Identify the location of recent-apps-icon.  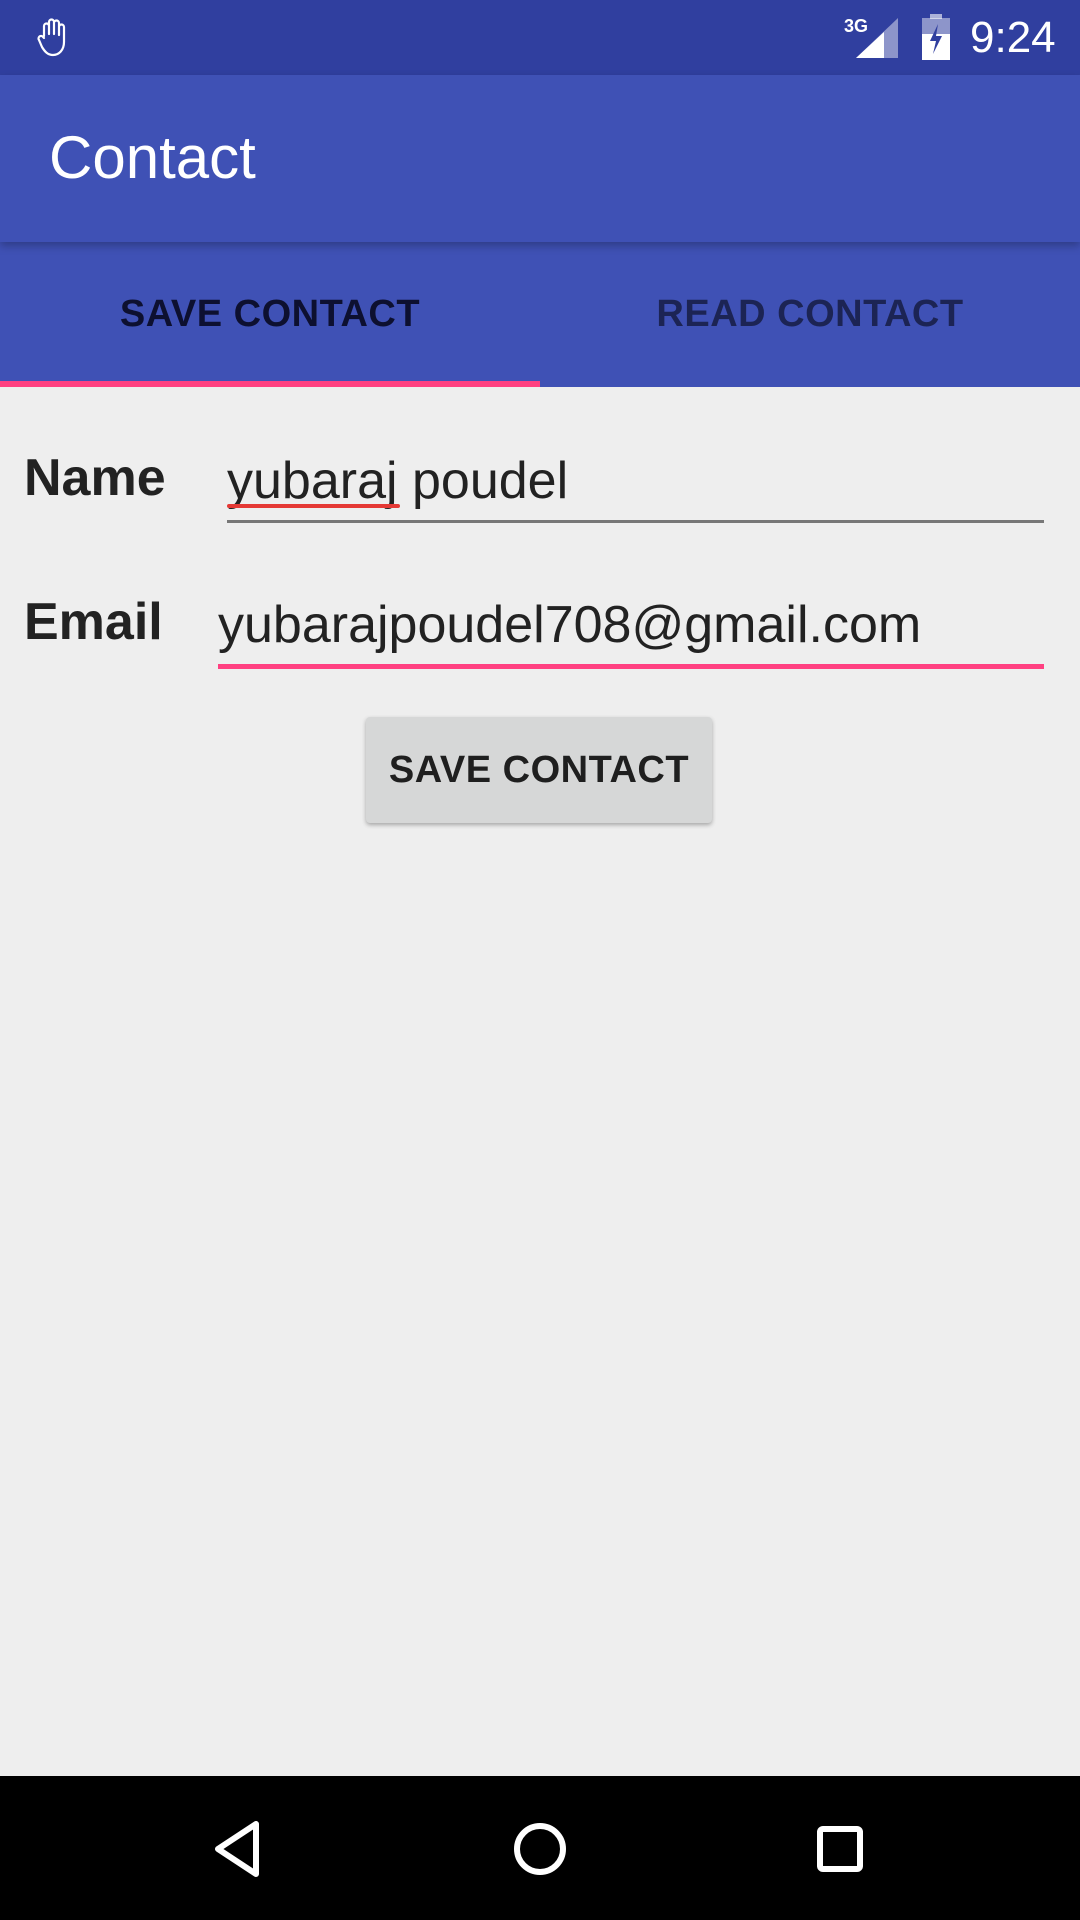
(840, 1848).